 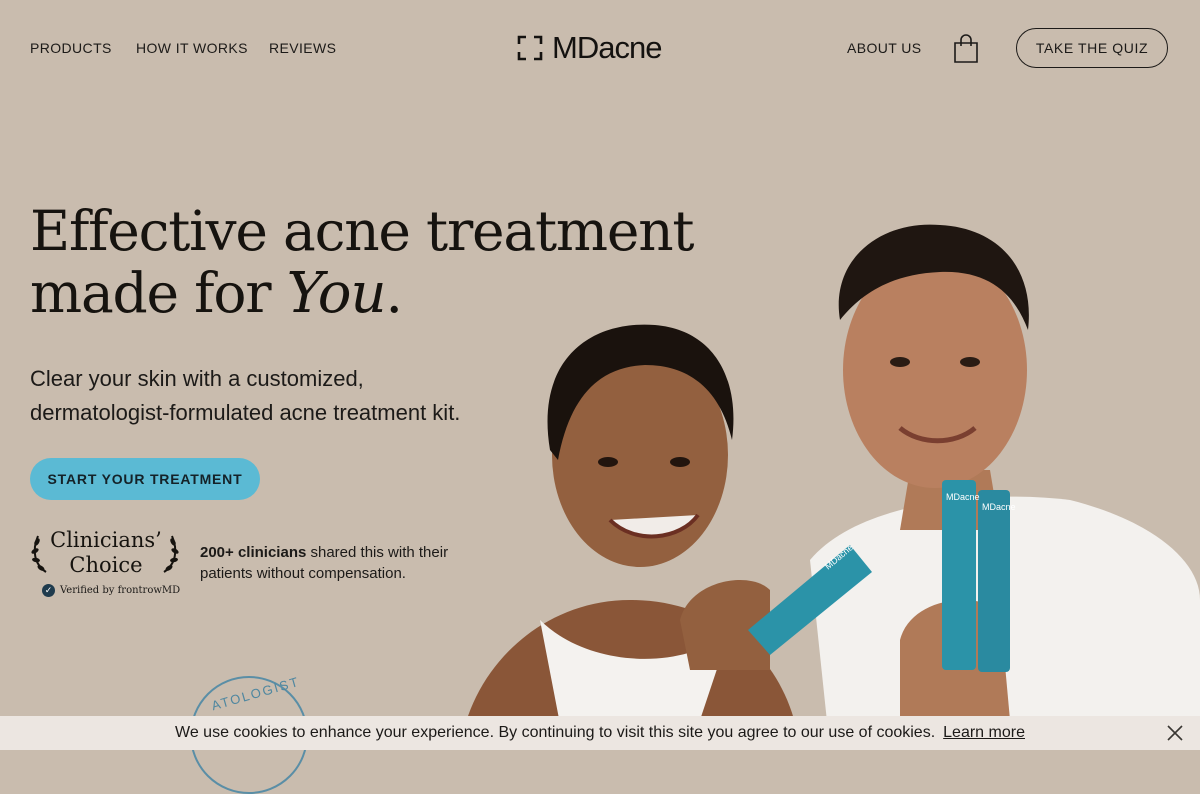 What do you see at coordinates (145, 479) in the screenshot?
I see `start-treatment-button: START YOUR TREATMENT` at bounding box center [145, 479].